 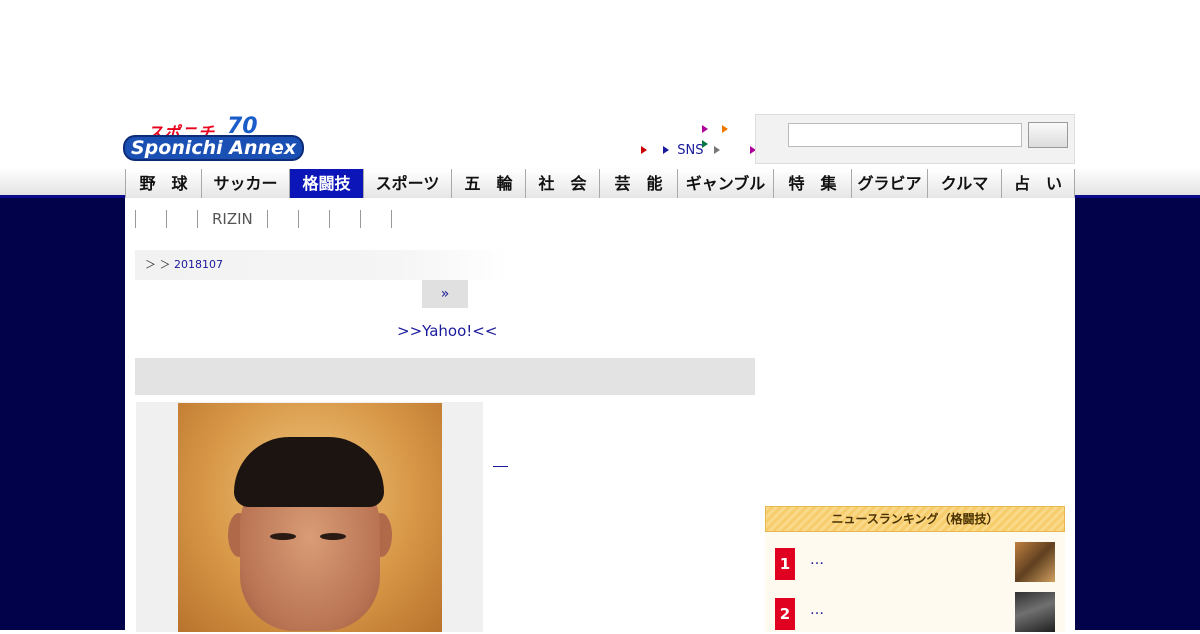 What do you see at coordinates (695, 141) in the screenshot?
I see `header-links: SNS` at bounding box center [695, 141].